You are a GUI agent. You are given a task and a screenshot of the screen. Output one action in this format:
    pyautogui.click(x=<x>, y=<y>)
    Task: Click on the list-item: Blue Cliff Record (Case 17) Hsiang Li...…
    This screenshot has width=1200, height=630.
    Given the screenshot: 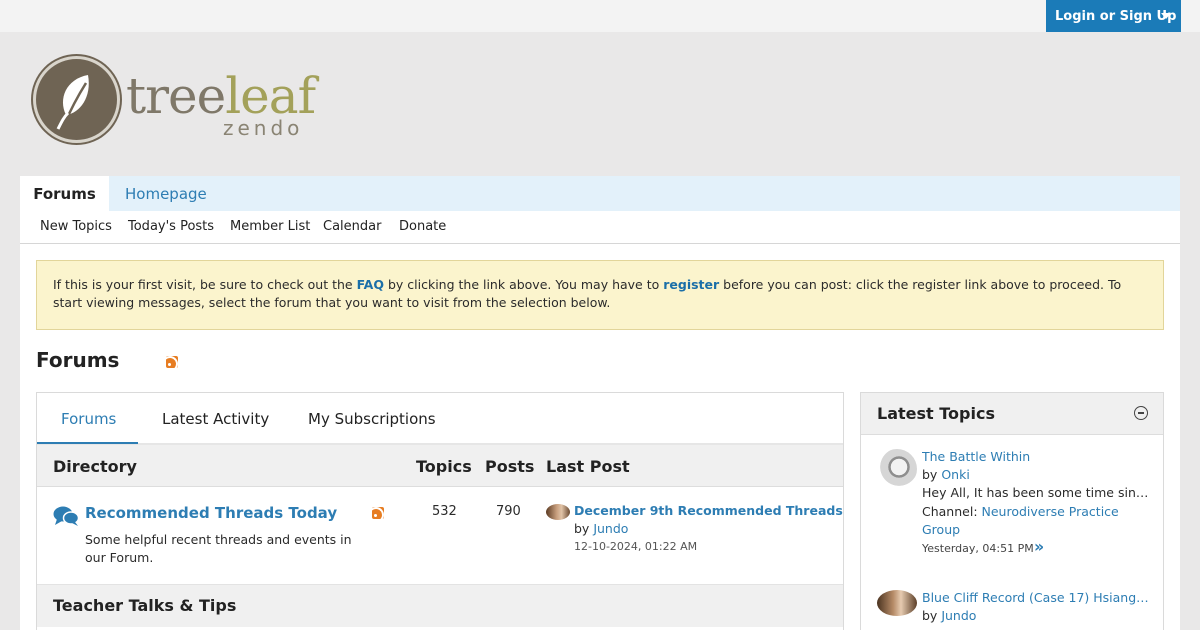 What is the action you would take?
    pyautogui.click(x=1013, y=610)
    